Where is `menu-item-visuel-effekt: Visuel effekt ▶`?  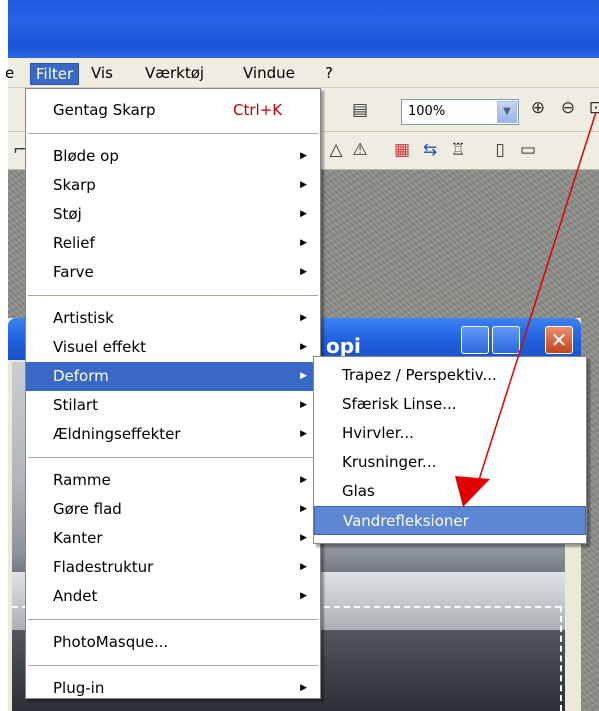 menu-item-visuel-effekt: Visuel effekt ▶ is located at coordinates (173, 347).